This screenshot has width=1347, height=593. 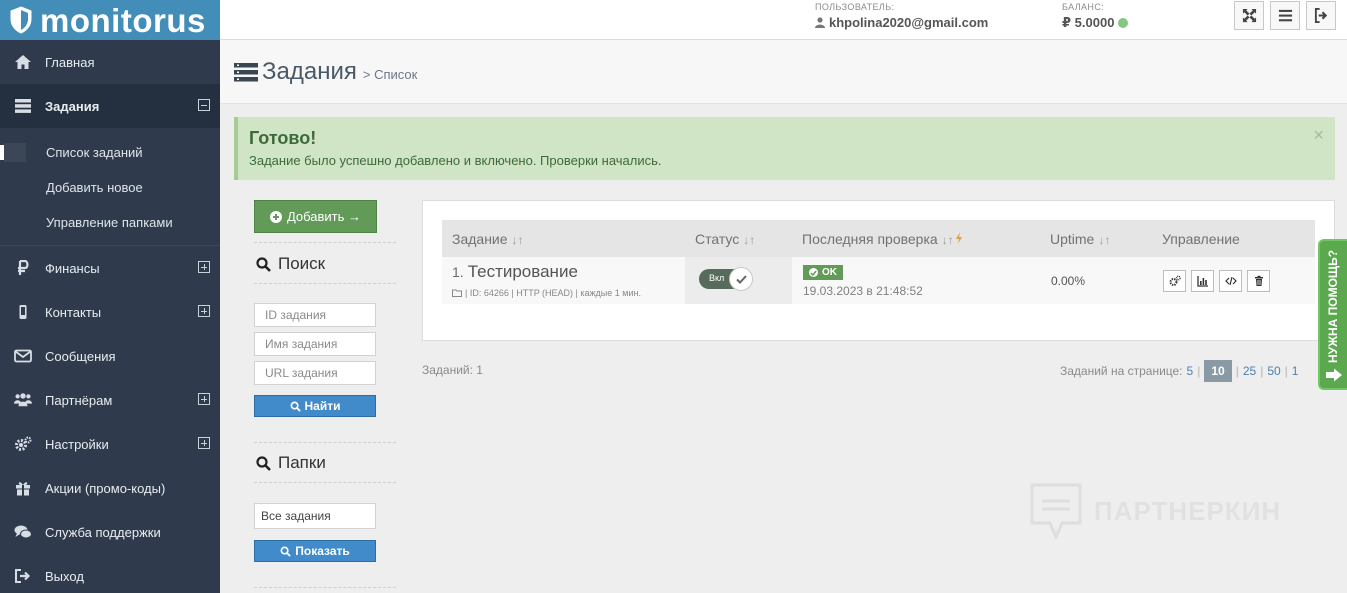 I want to click on sidebar-item-home: Главная, so click(x=110, y=62).